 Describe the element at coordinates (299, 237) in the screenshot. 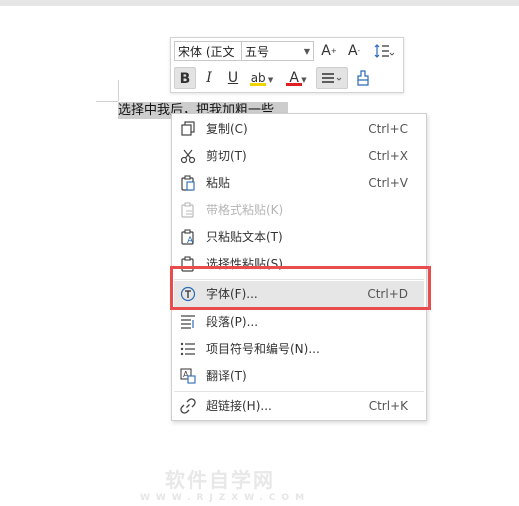

I see `menu-item-paste-text-only: A 只粘贴文本(T)` at that location.